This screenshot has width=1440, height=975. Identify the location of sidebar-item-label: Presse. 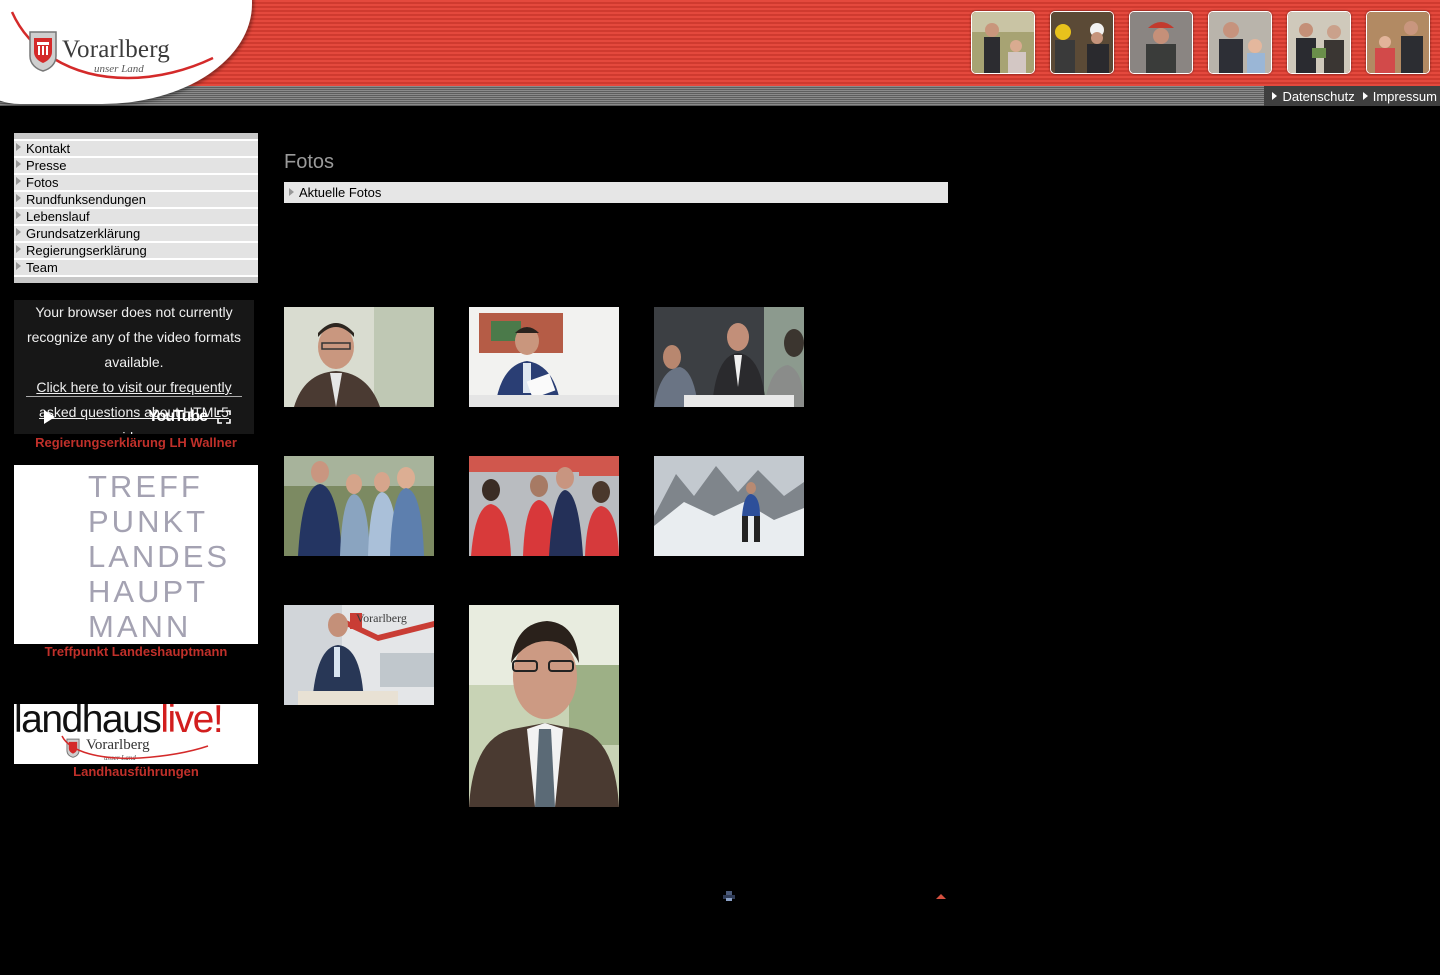
(46, 165).